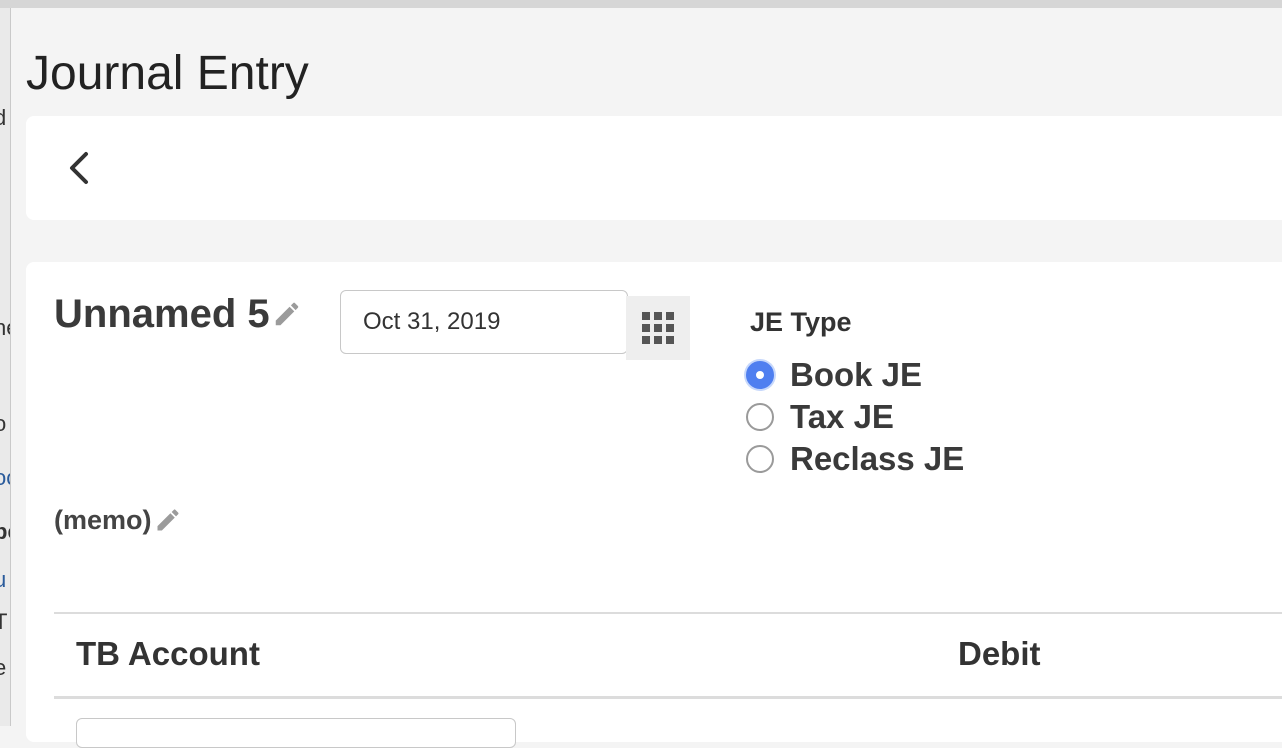 The width and height of the screenshot is (1282, 748). I want to click on edit-name-pencil-icon, so click(286, 314).